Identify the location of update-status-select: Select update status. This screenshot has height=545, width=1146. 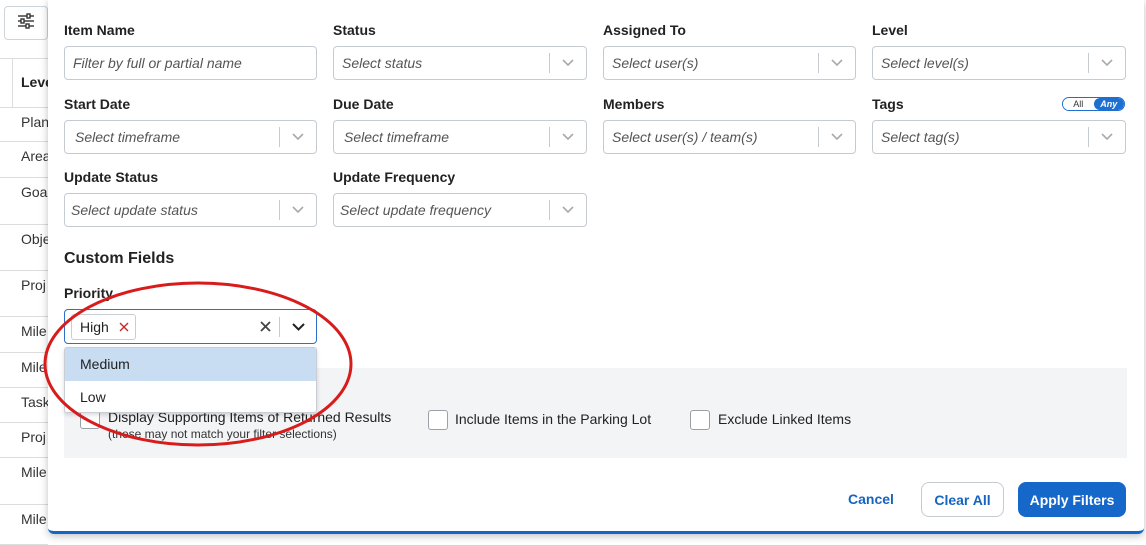
(190, 210).